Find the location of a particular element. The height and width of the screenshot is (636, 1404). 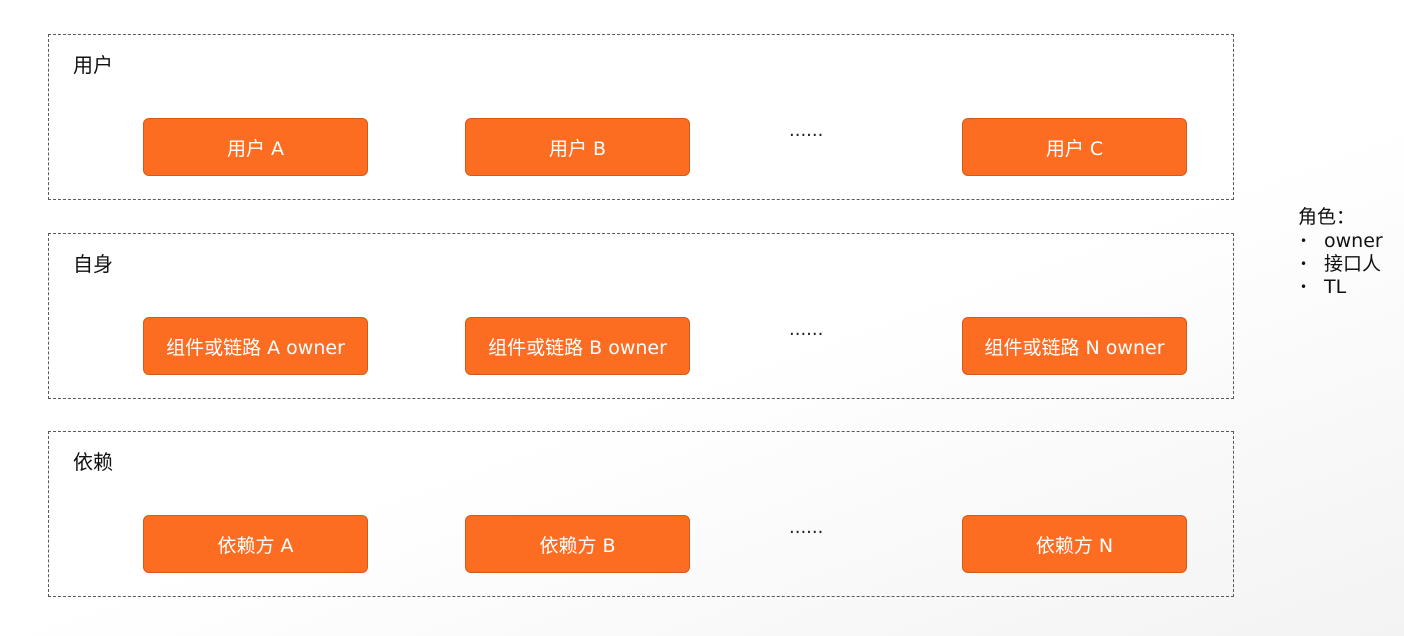

dependency-n-node: 依赖方 N is located at coordinates (1074, 544).